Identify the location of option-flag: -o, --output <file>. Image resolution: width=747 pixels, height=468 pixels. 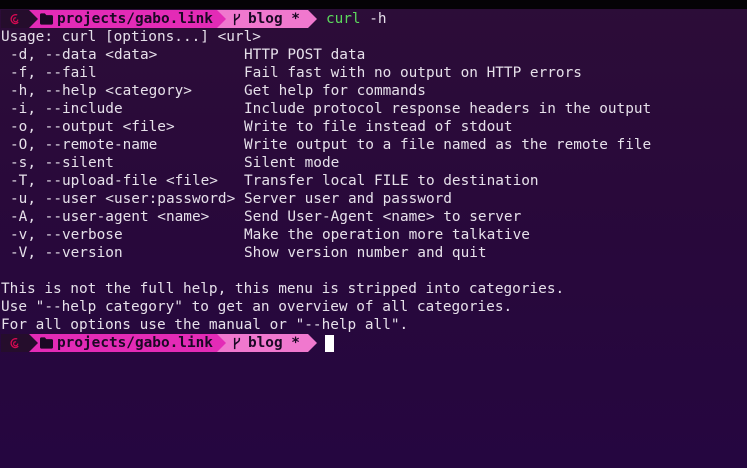
(92, 127).